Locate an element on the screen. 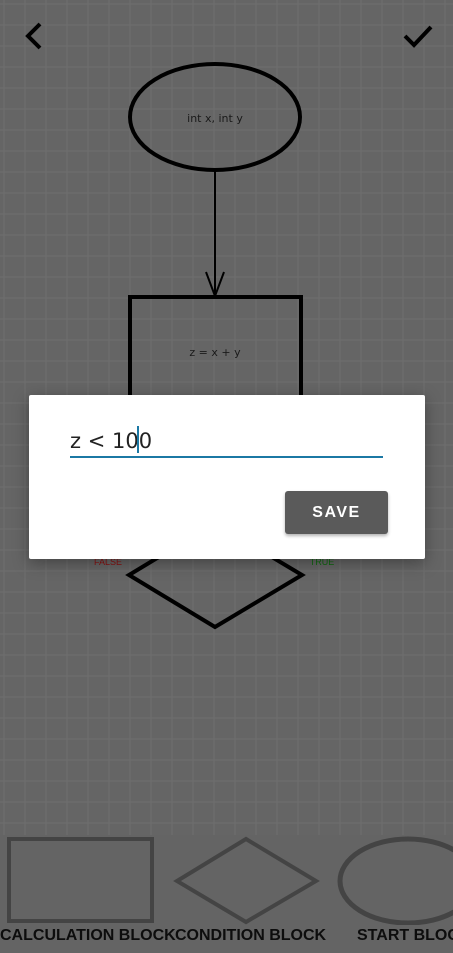 The width and height of the screenshot is (453, 953). palette-calculation-shape is located at coordinates (80, 880).